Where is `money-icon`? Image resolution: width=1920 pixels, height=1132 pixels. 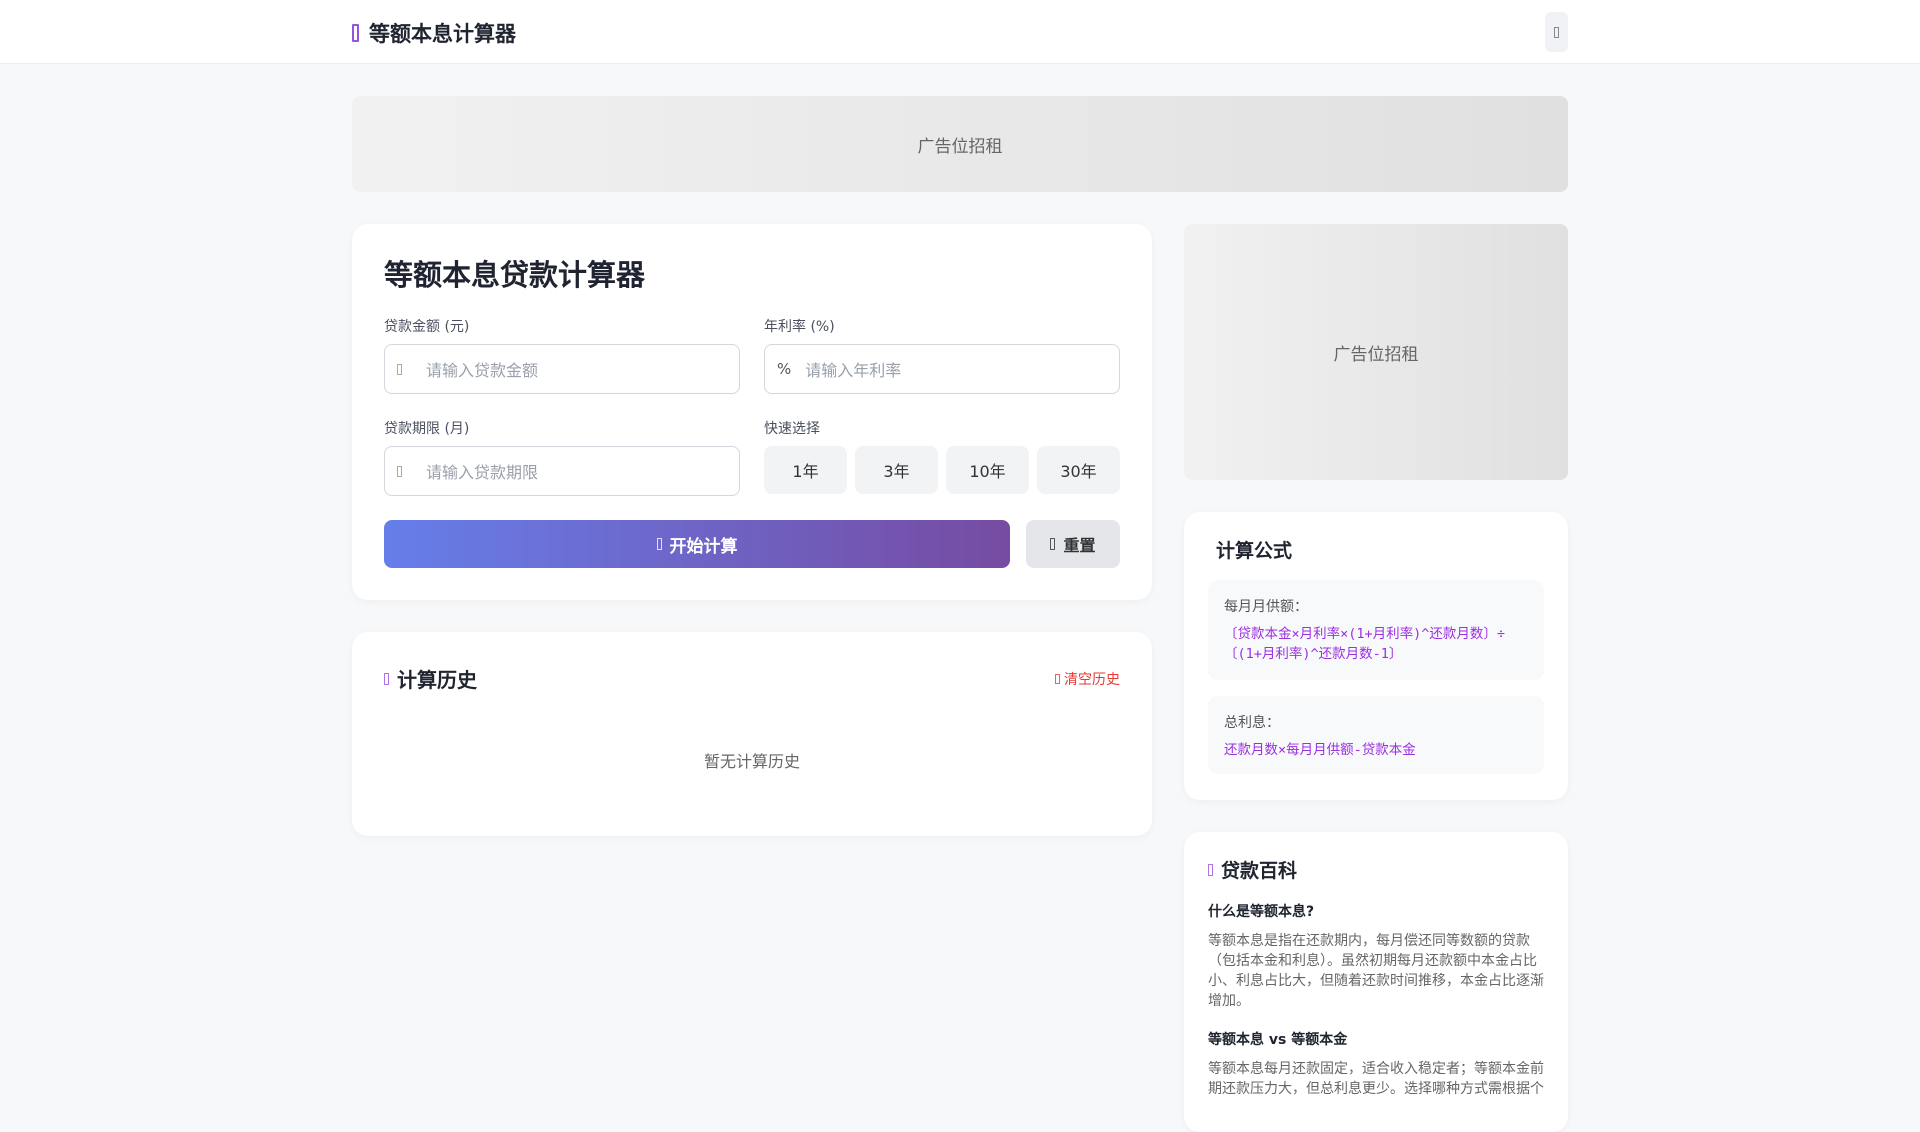
money-icon is located at coordinates (399, 369).